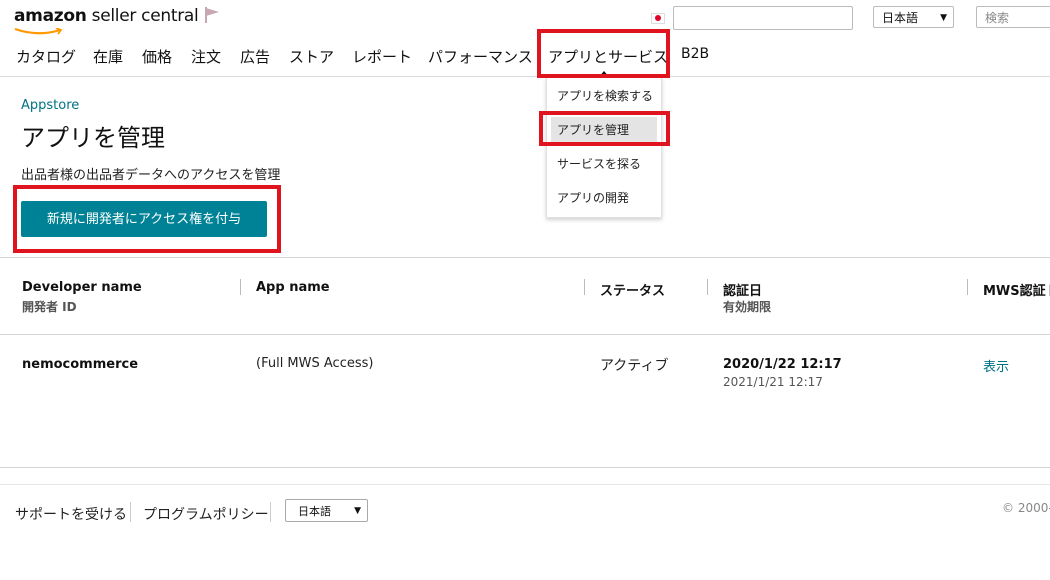  I want to click on nav-item-stores: ストア, so click(311, 56).